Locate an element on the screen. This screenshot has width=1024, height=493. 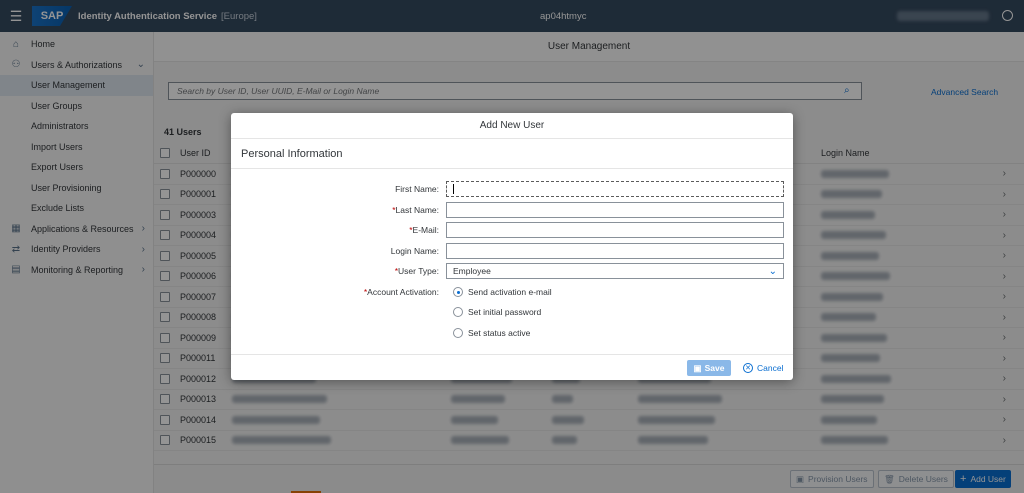
radio-label: Send activation e-mail is located at coordinates (510, 292).